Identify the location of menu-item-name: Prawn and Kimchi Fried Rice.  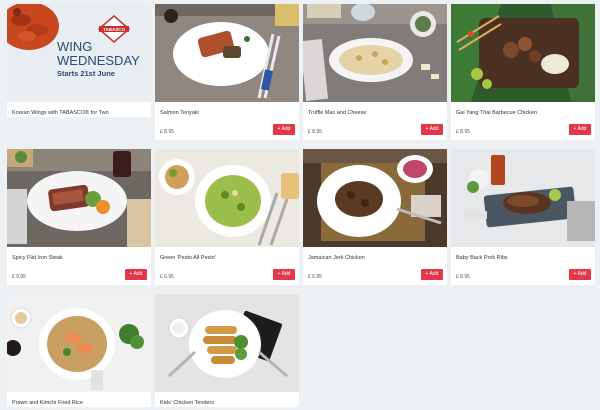
(47, 403).